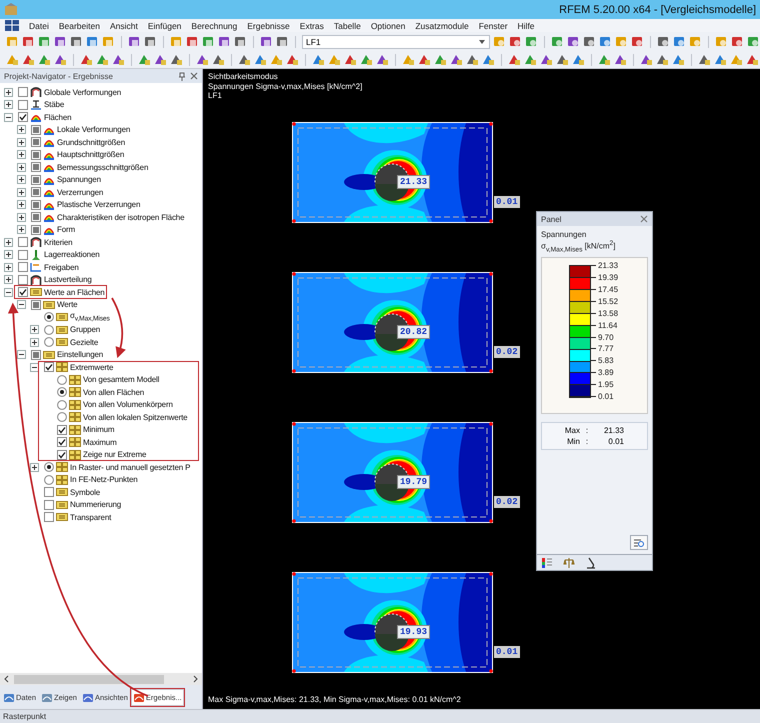 This screenshot has width=760, height=723. Describe the element at coordinates (6, 679) in the screenshot. I see `scroll-left-icon` at that location.